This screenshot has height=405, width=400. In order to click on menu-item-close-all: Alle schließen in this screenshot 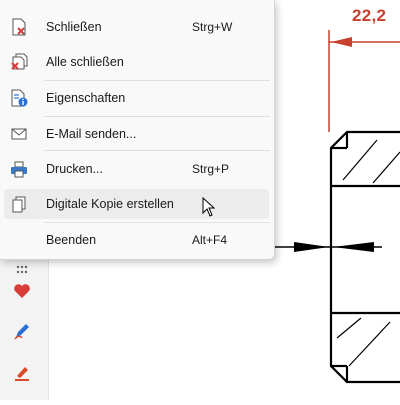, I will do `click(136, 62)`.